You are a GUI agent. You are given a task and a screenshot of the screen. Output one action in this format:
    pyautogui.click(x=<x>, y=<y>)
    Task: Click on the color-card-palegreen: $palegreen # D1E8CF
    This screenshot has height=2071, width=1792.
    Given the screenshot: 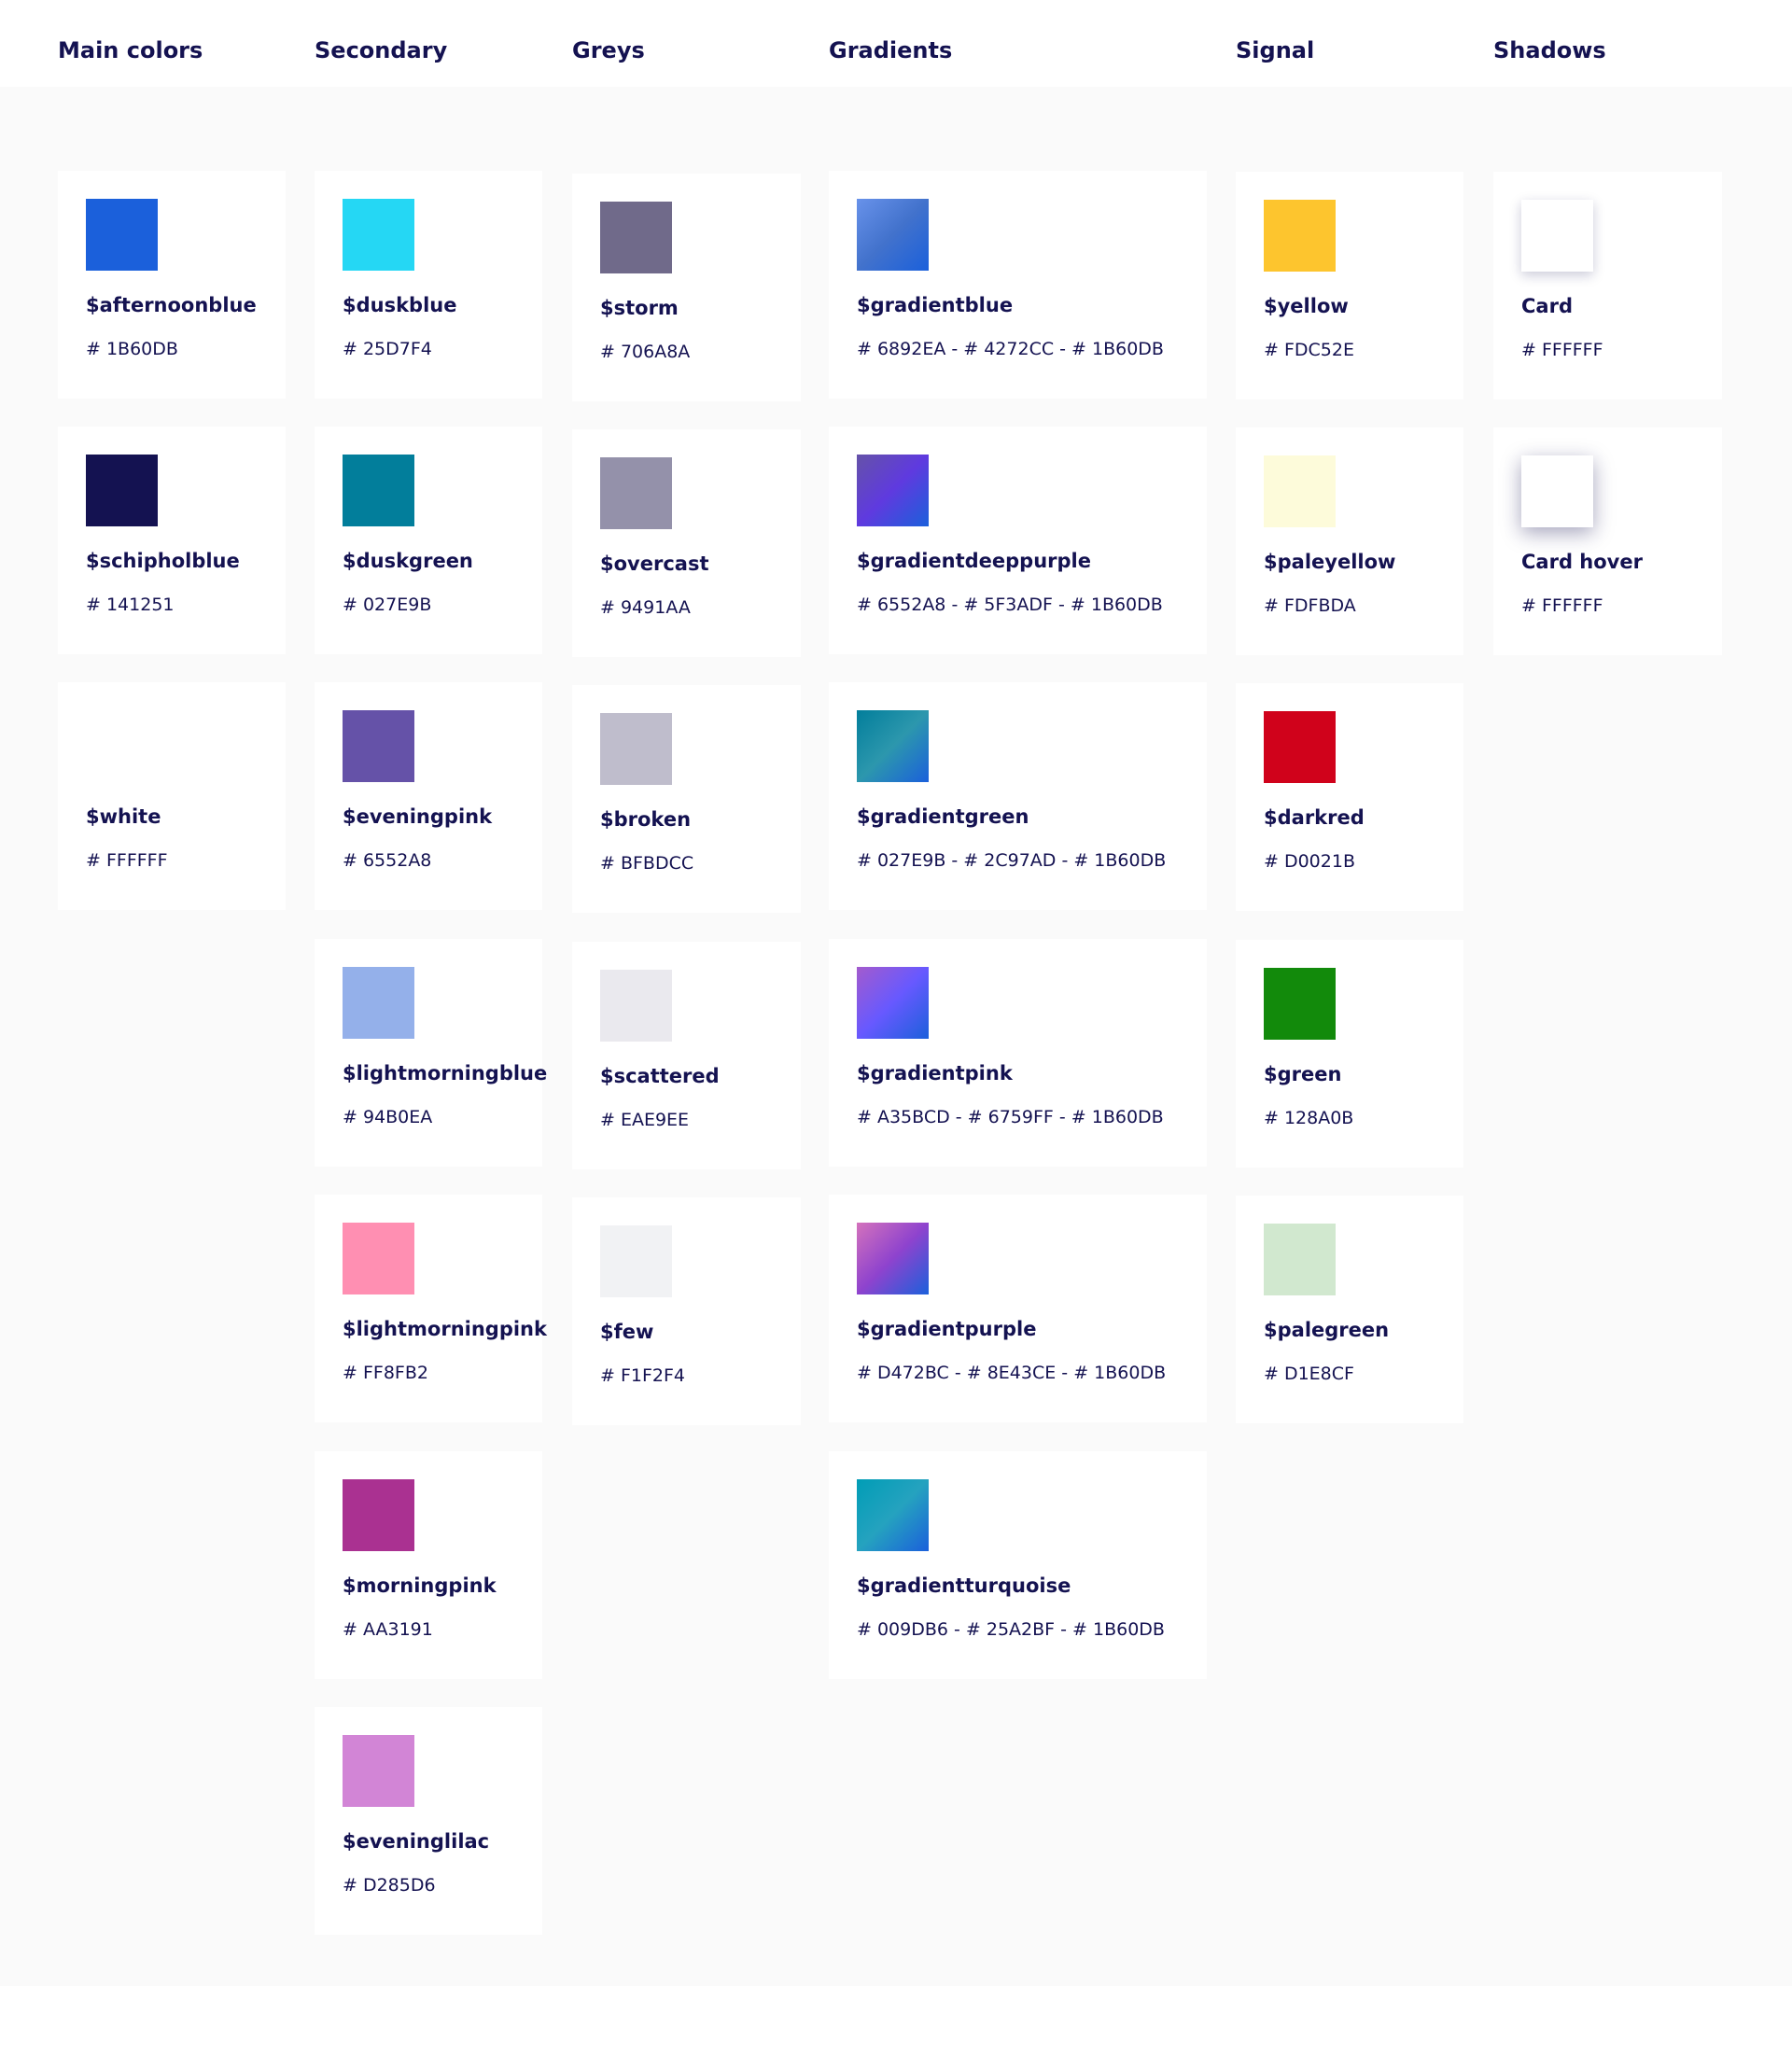 What is the action you would take?
    pyautogui.click(x=1349, y=1309)
    